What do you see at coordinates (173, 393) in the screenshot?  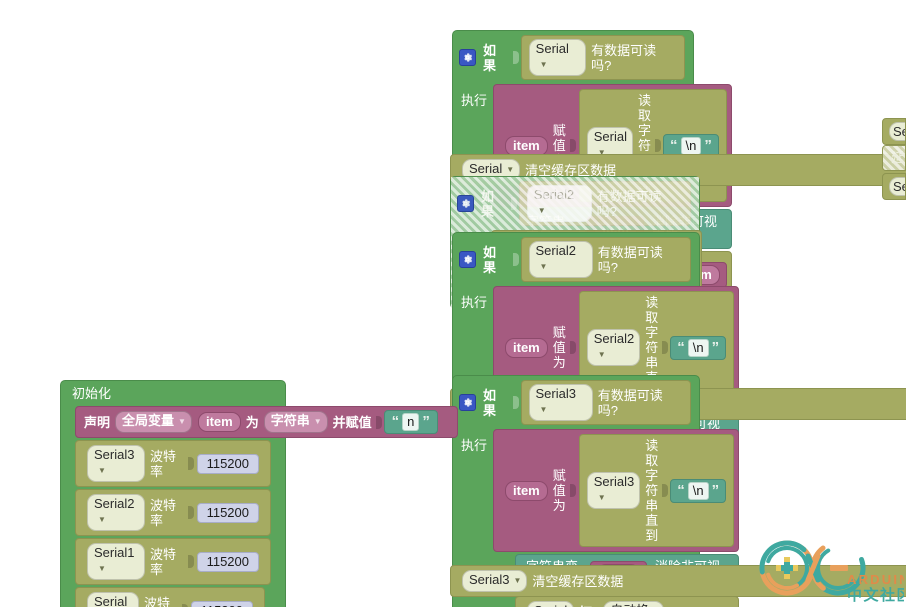 I see `init-title-row: 初始化` at bounding box center [173, 393].